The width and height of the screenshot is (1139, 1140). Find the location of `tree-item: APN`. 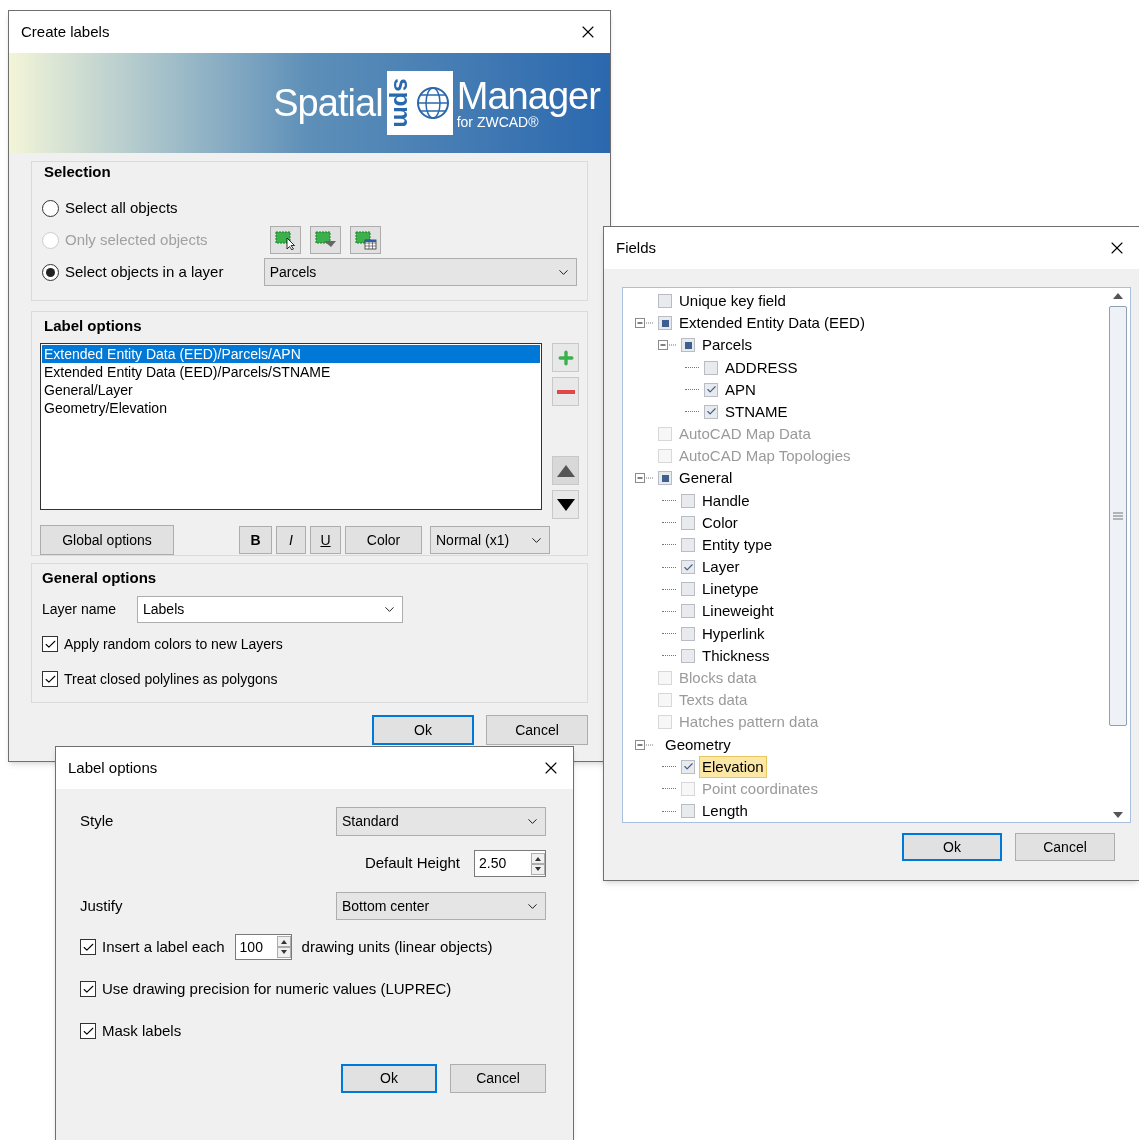

tree-item: APN is located at coordinates (740, 389).